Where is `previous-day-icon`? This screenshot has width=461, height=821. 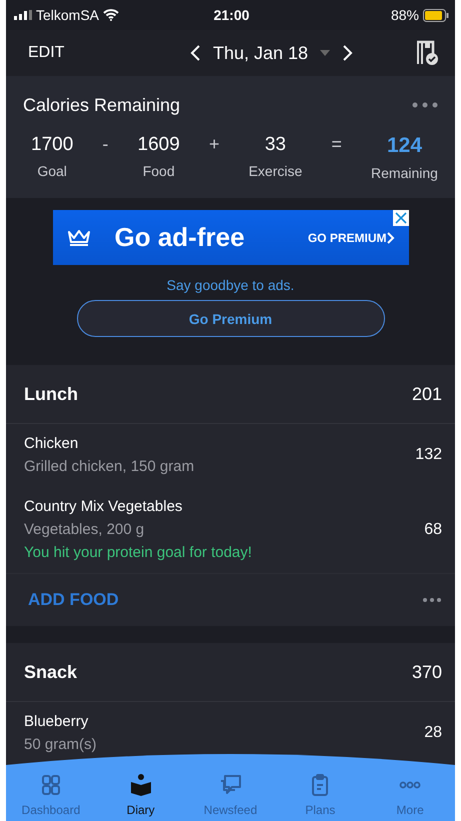
previous-day-icon is located at coordinates (194, 53).